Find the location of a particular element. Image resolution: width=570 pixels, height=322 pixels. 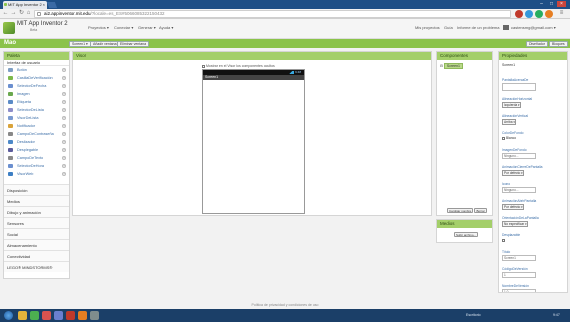

palette-category: Dibujo y animación is located at coordinates (36, 211).